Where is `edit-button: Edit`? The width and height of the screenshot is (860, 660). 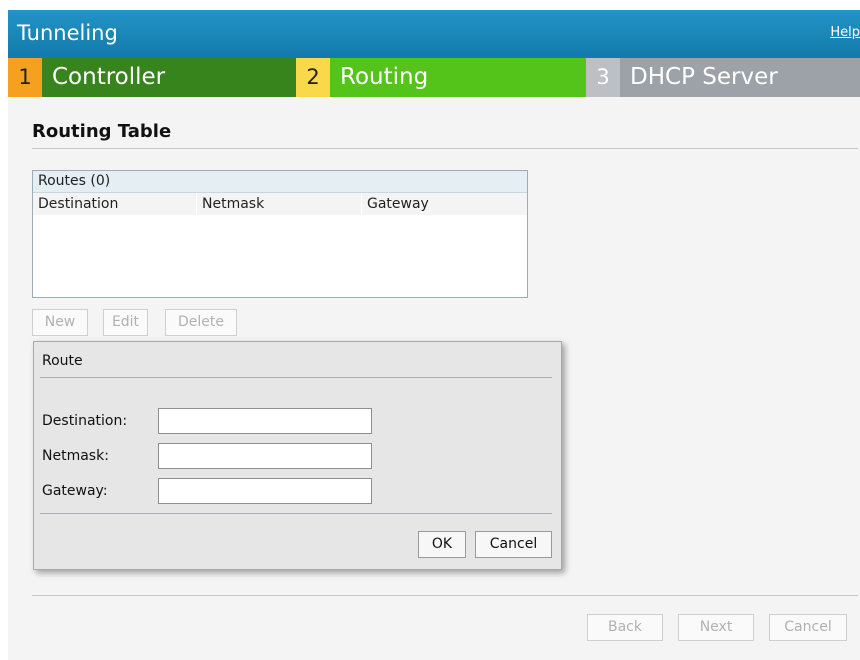 edit-button: Edit is located at coordinates (125, 322).